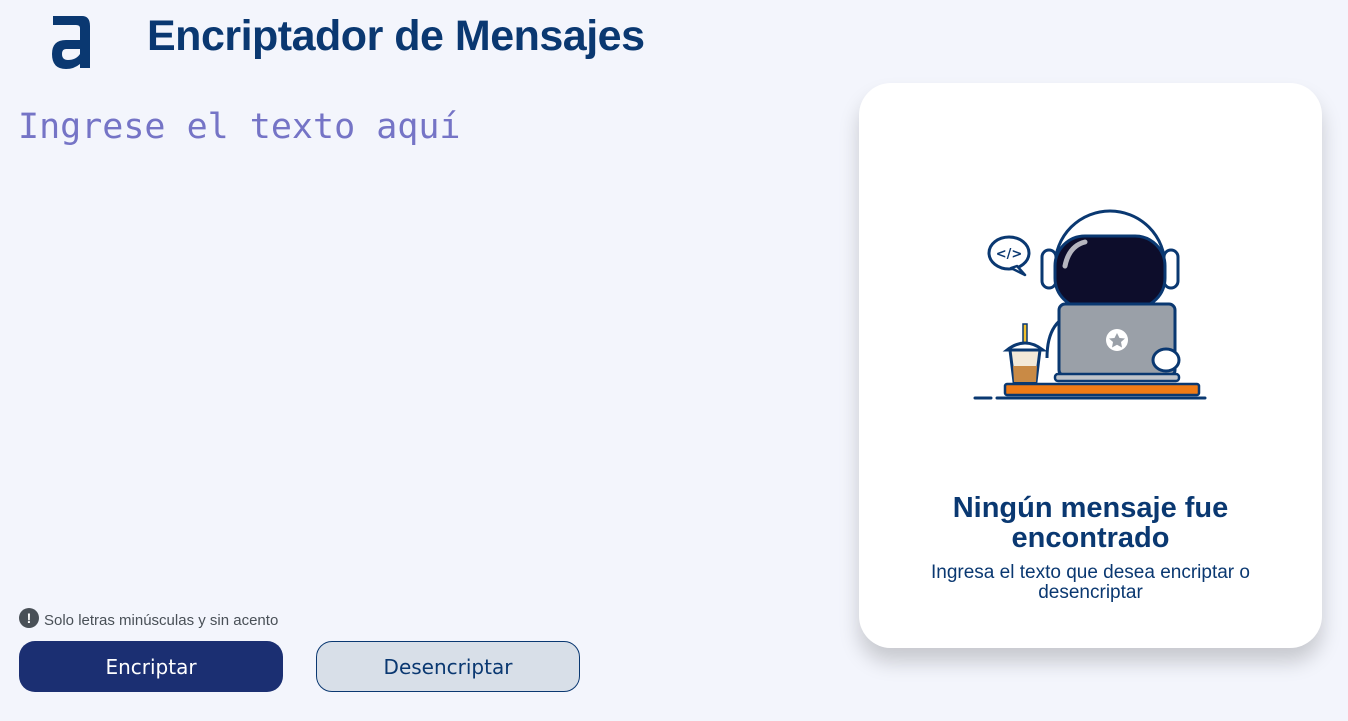 The width and height of the screenshot is (1348, 721). I want to click on speech-bubble-icon: </>, so click(1009, 256).